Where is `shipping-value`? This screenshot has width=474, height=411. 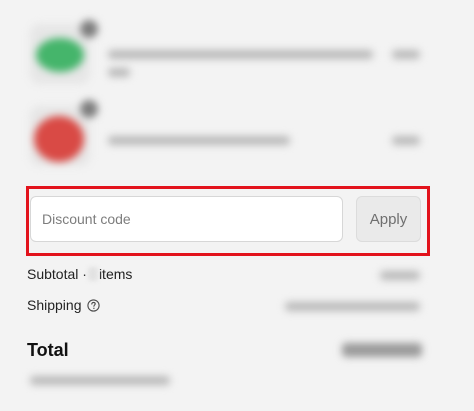 shipping-value is located at coordinates (352, 306).